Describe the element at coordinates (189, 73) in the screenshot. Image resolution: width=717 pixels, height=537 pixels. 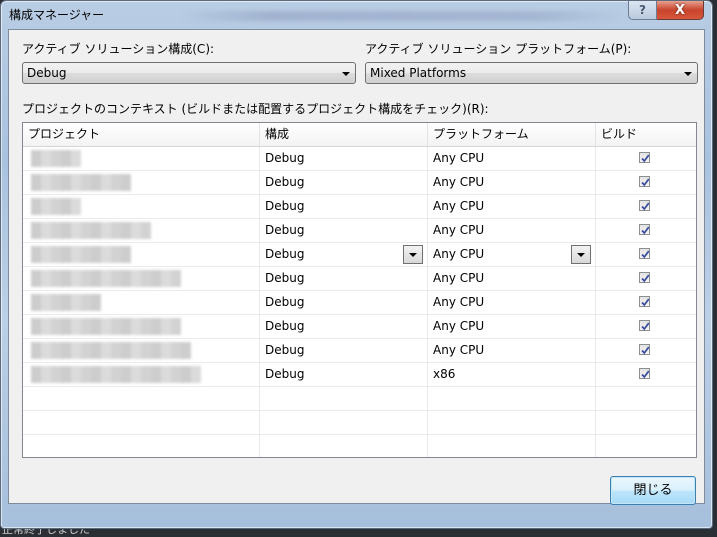
I see `solution-config-dropdown: Debug` at that location.